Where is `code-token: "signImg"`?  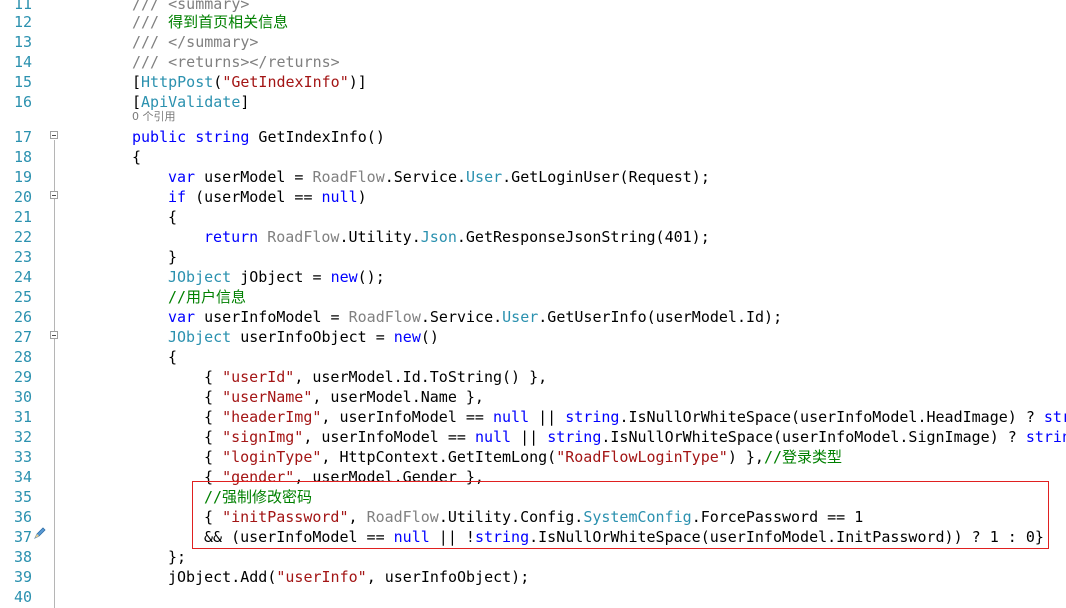
code-token: "signImg" is located at coordinates (263, 437).